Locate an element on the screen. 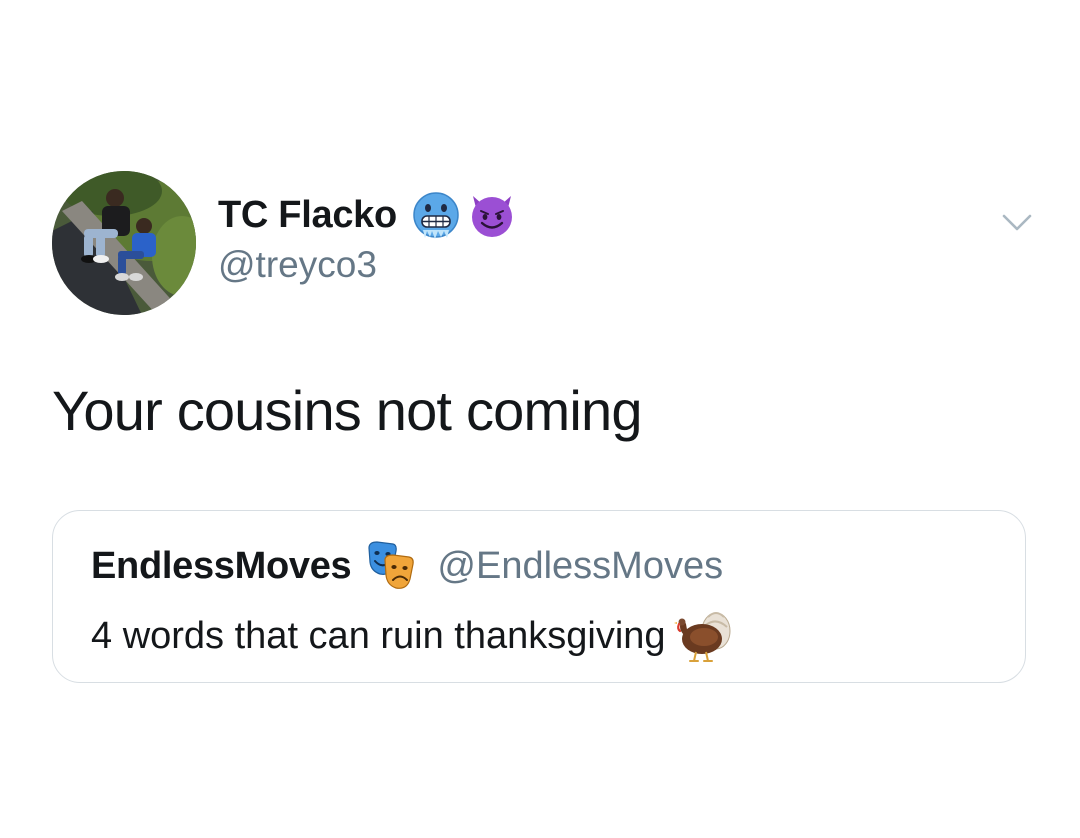 This screenshot has width=1080, height=838. tweet-author: TC Flacko @treyco3 is located at coordinates (367, 240).